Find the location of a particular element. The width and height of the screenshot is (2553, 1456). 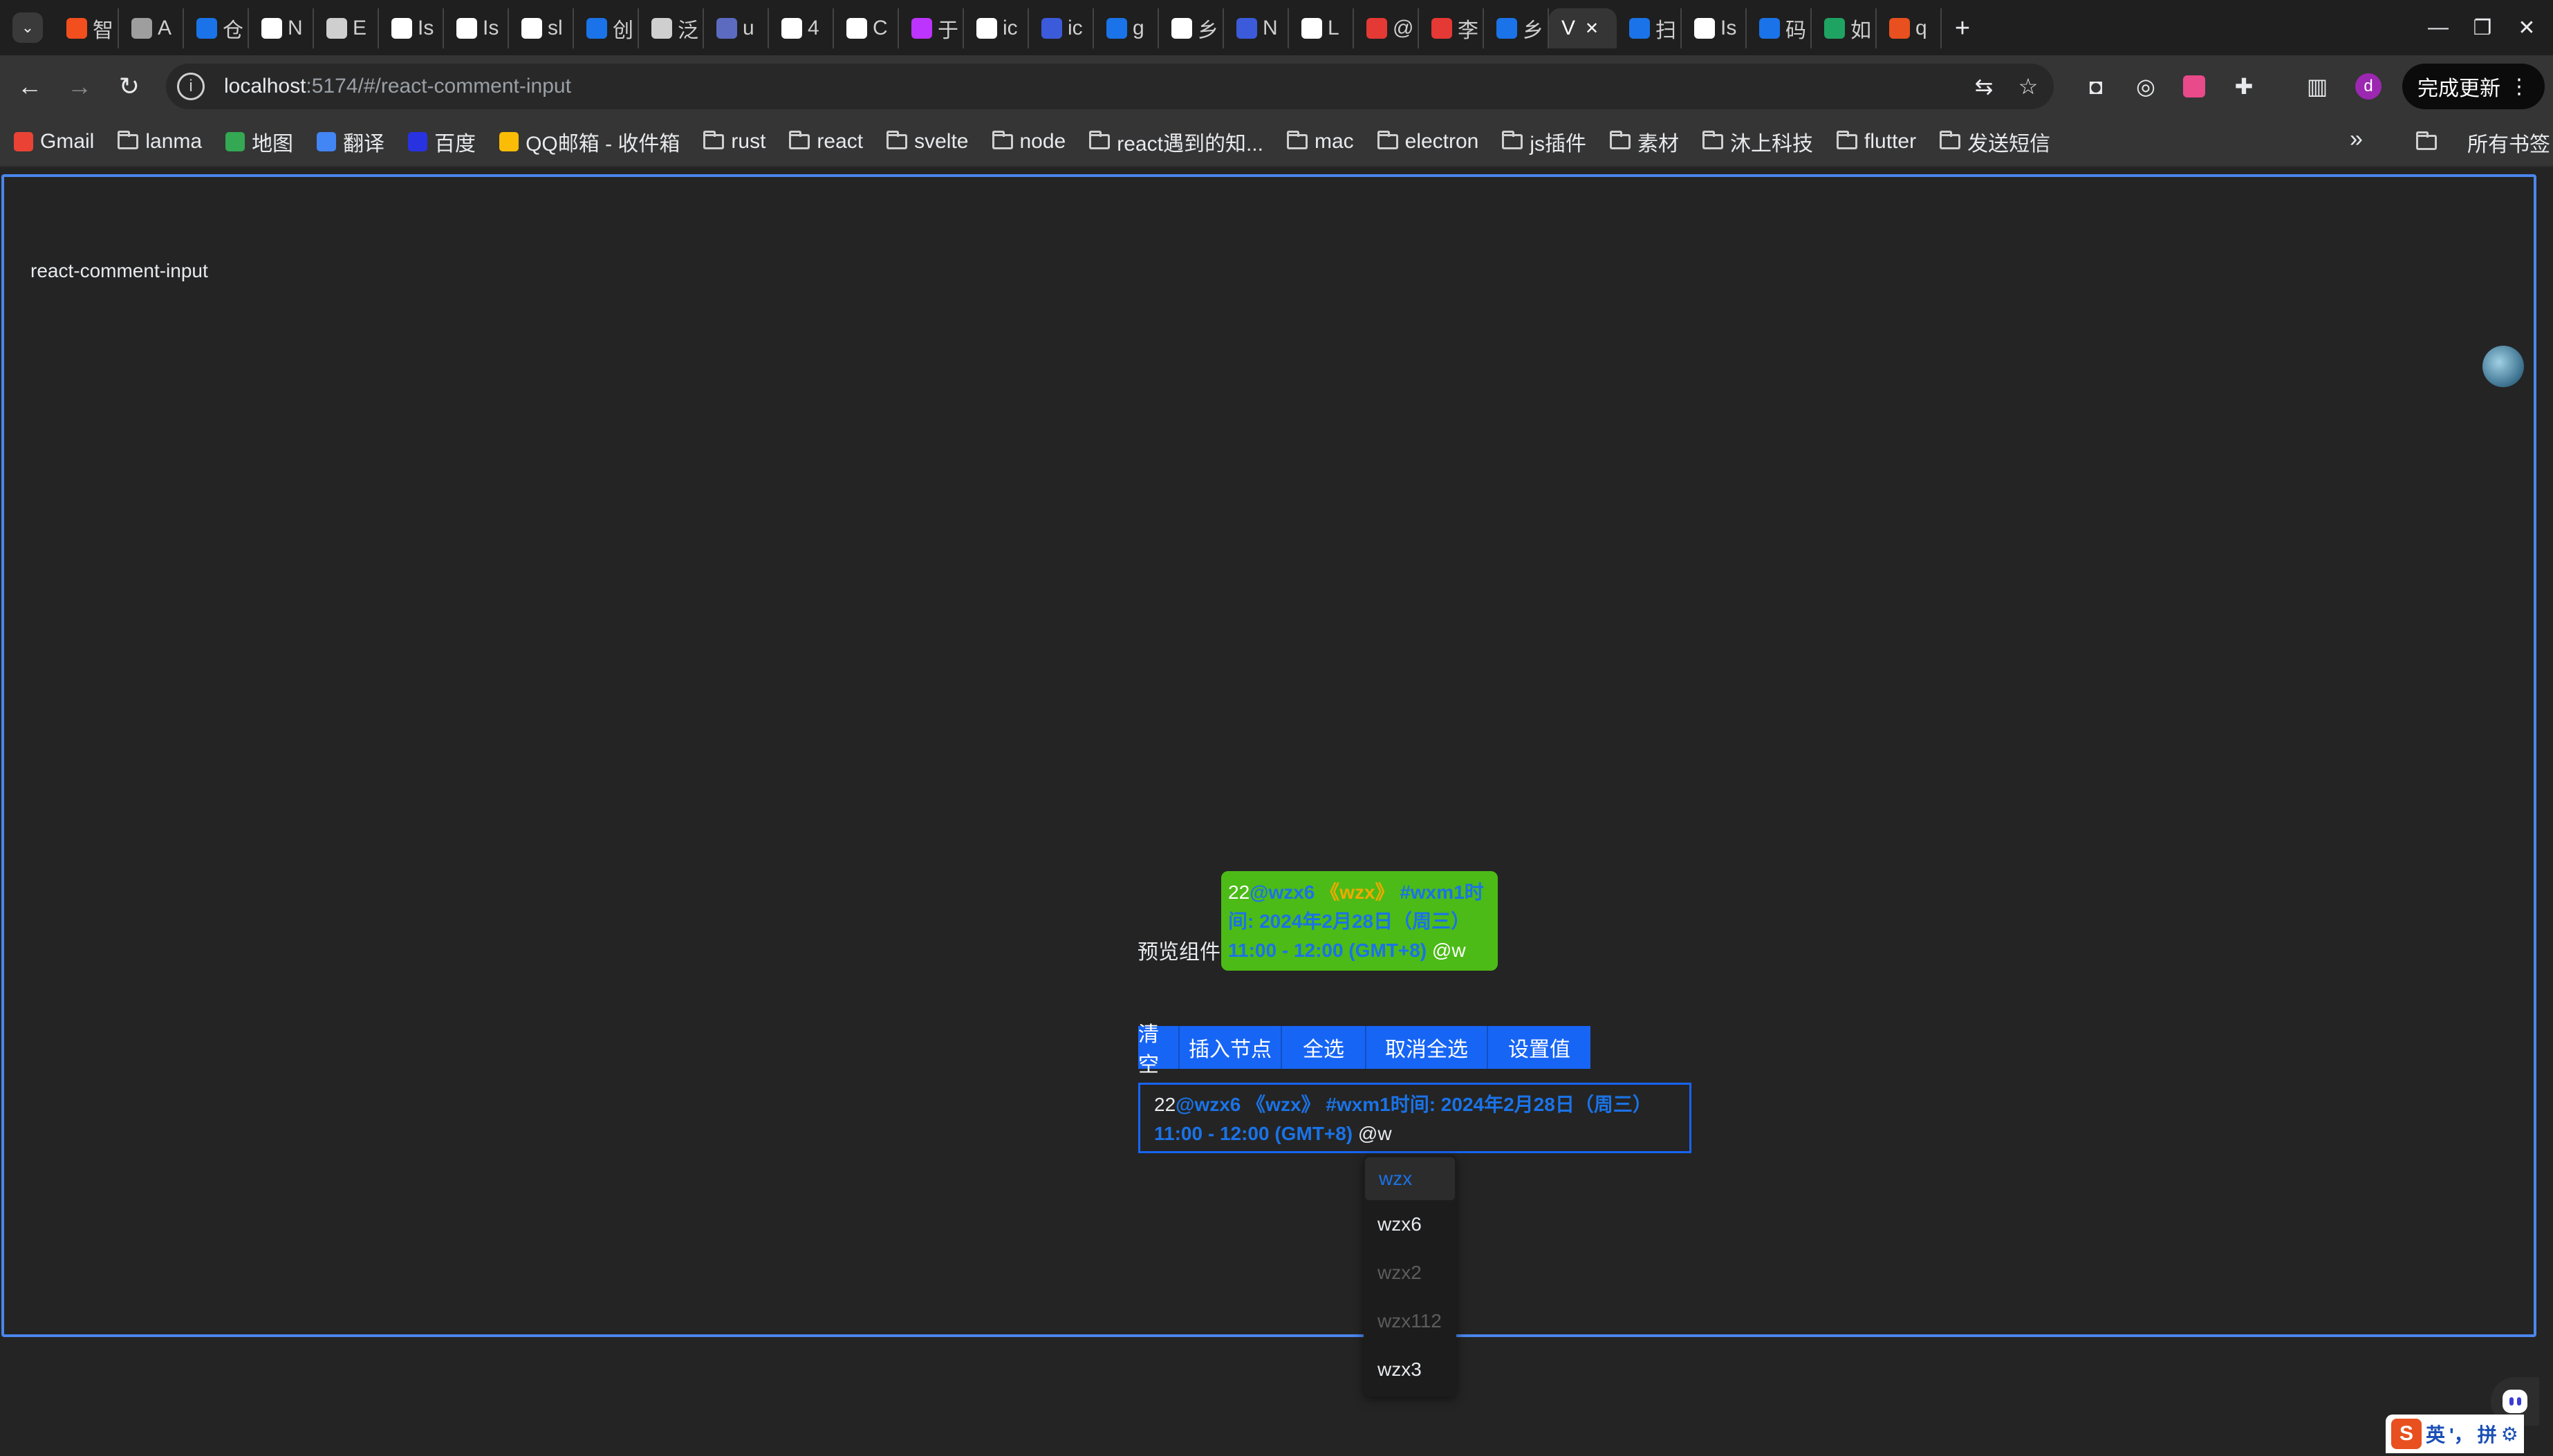

bookmark-item: QQ邮箱 - 收件箱 is located at coordinates (589, 142).